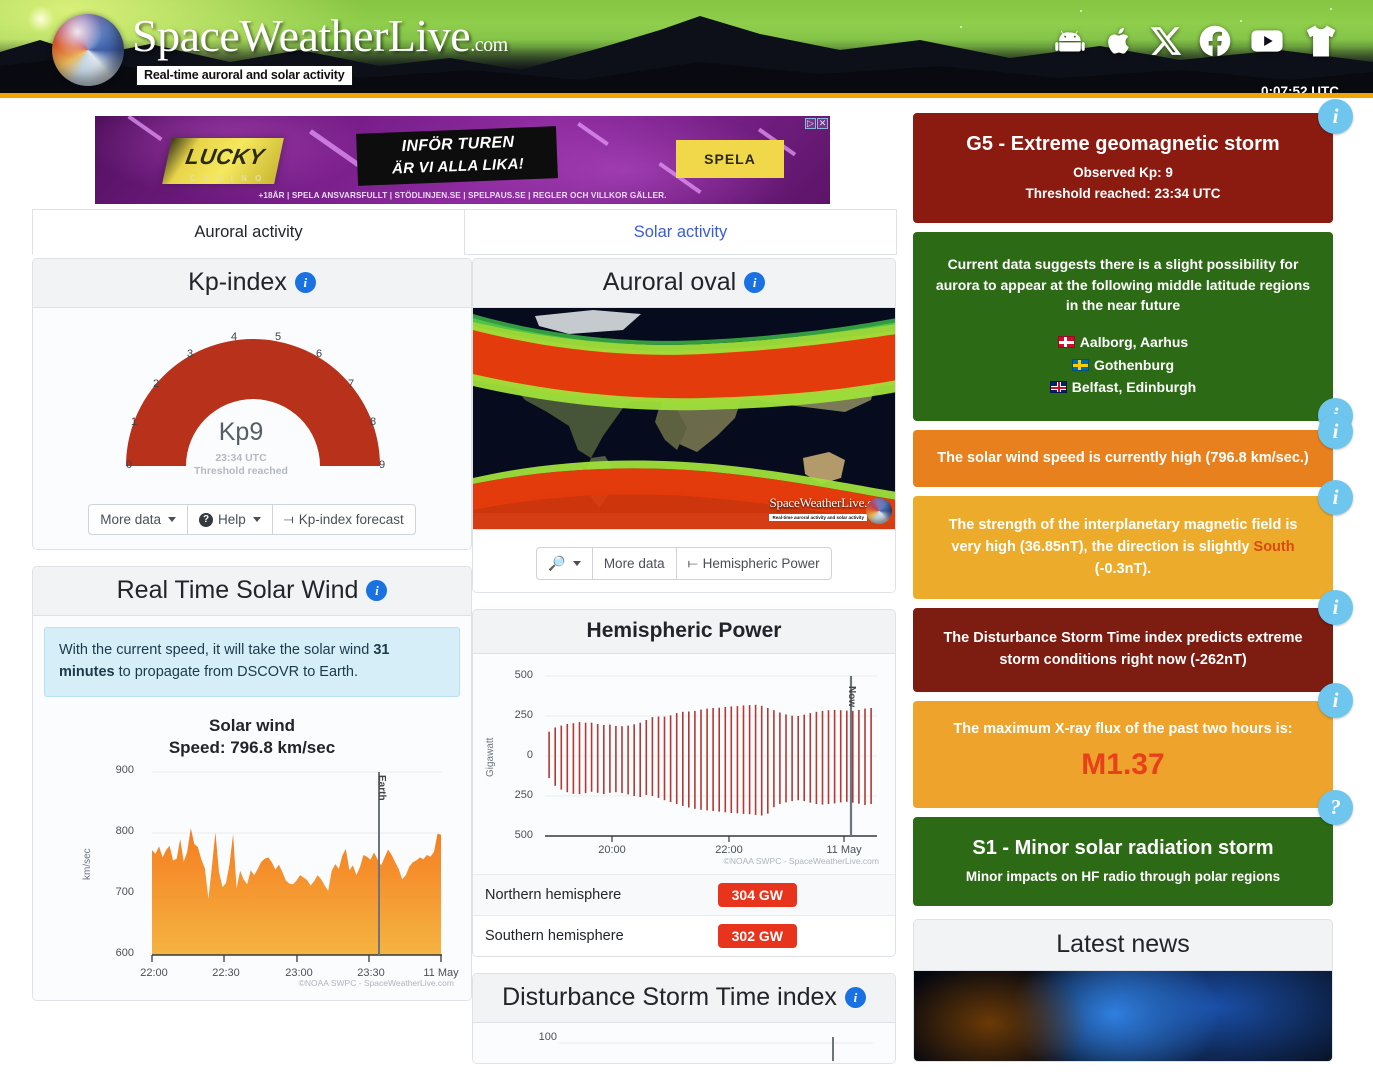  I want to click on site-logo-globe, so click(88, 50).